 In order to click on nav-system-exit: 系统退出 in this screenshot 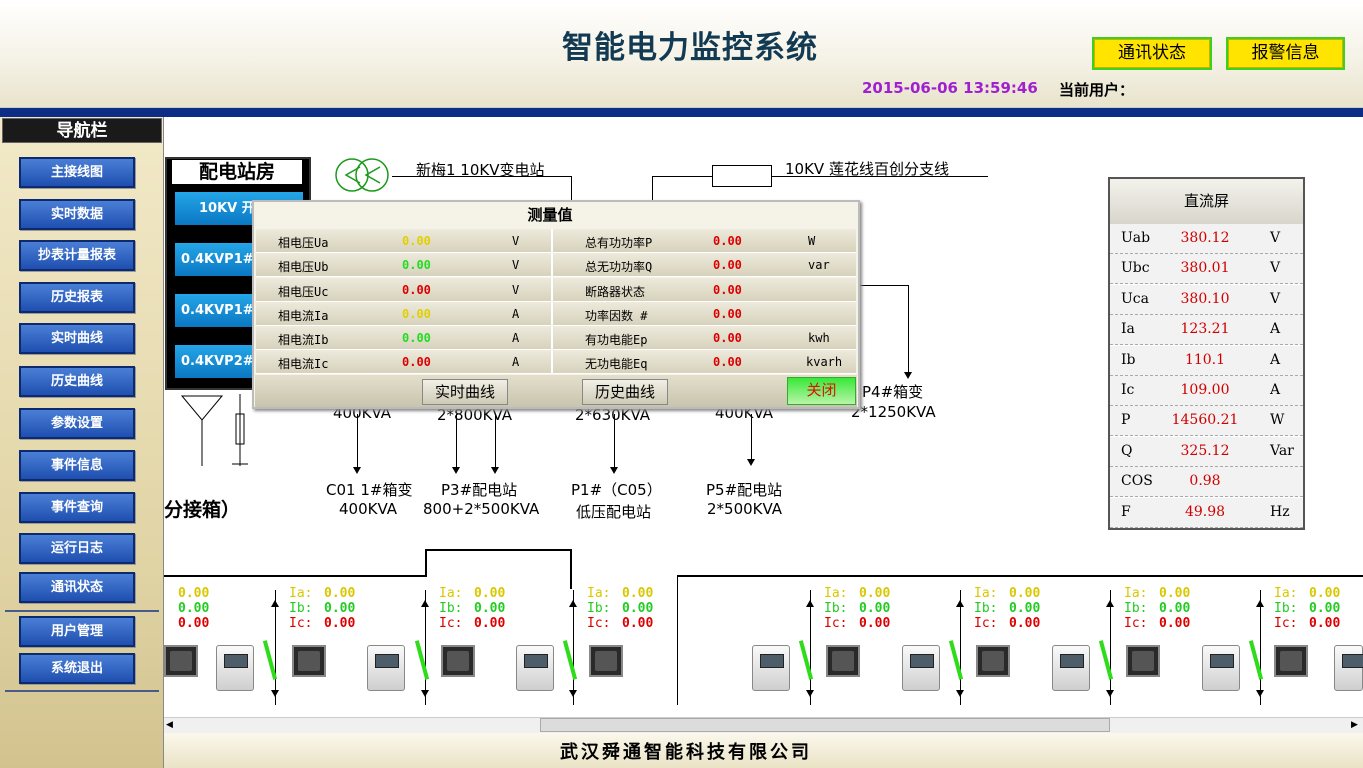, I will do `click(77, 668)`.